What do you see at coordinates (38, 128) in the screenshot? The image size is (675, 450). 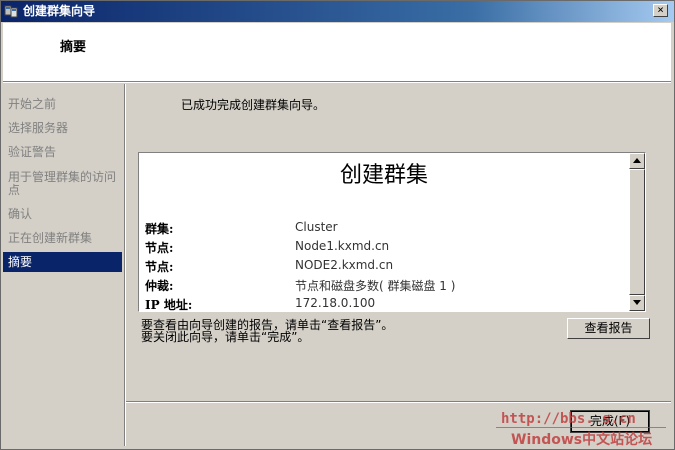 I see `step-select-servers: 选择服务器` at bounding box center [38, 128].